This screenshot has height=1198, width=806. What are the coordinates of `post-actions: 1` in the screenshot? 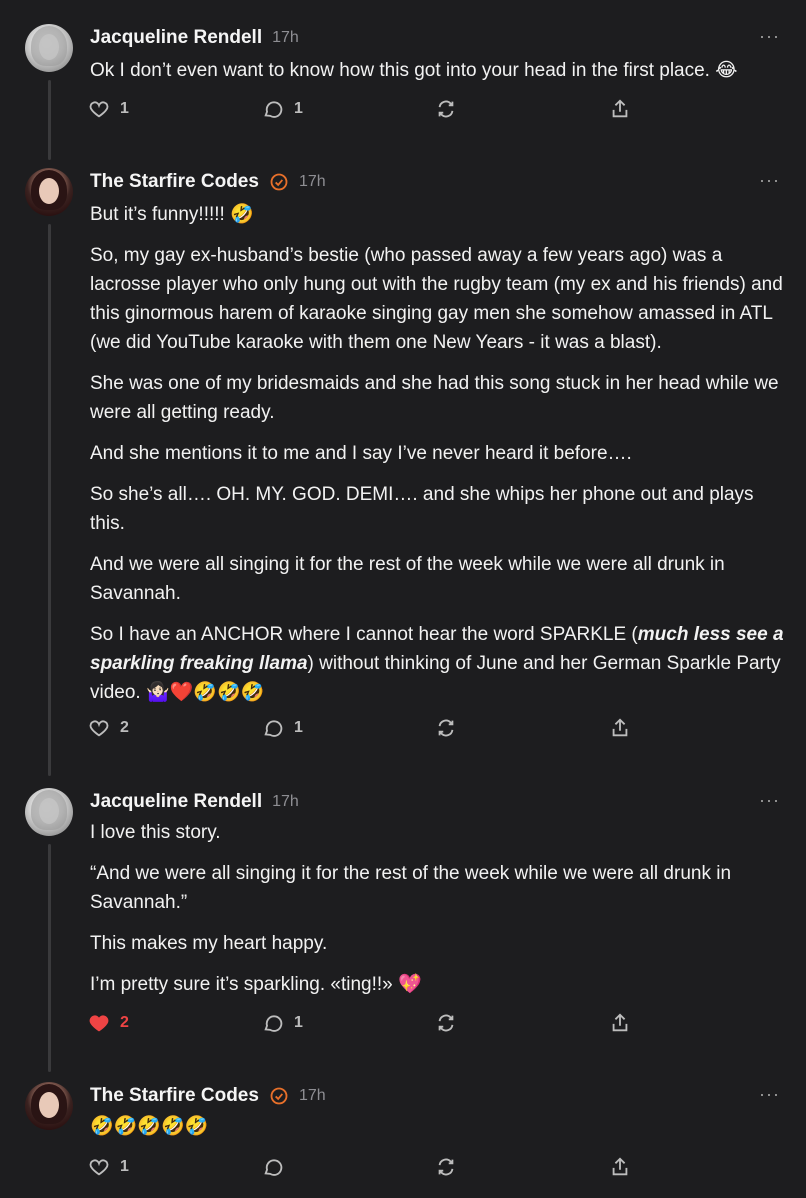 It's located at (368, 1168).